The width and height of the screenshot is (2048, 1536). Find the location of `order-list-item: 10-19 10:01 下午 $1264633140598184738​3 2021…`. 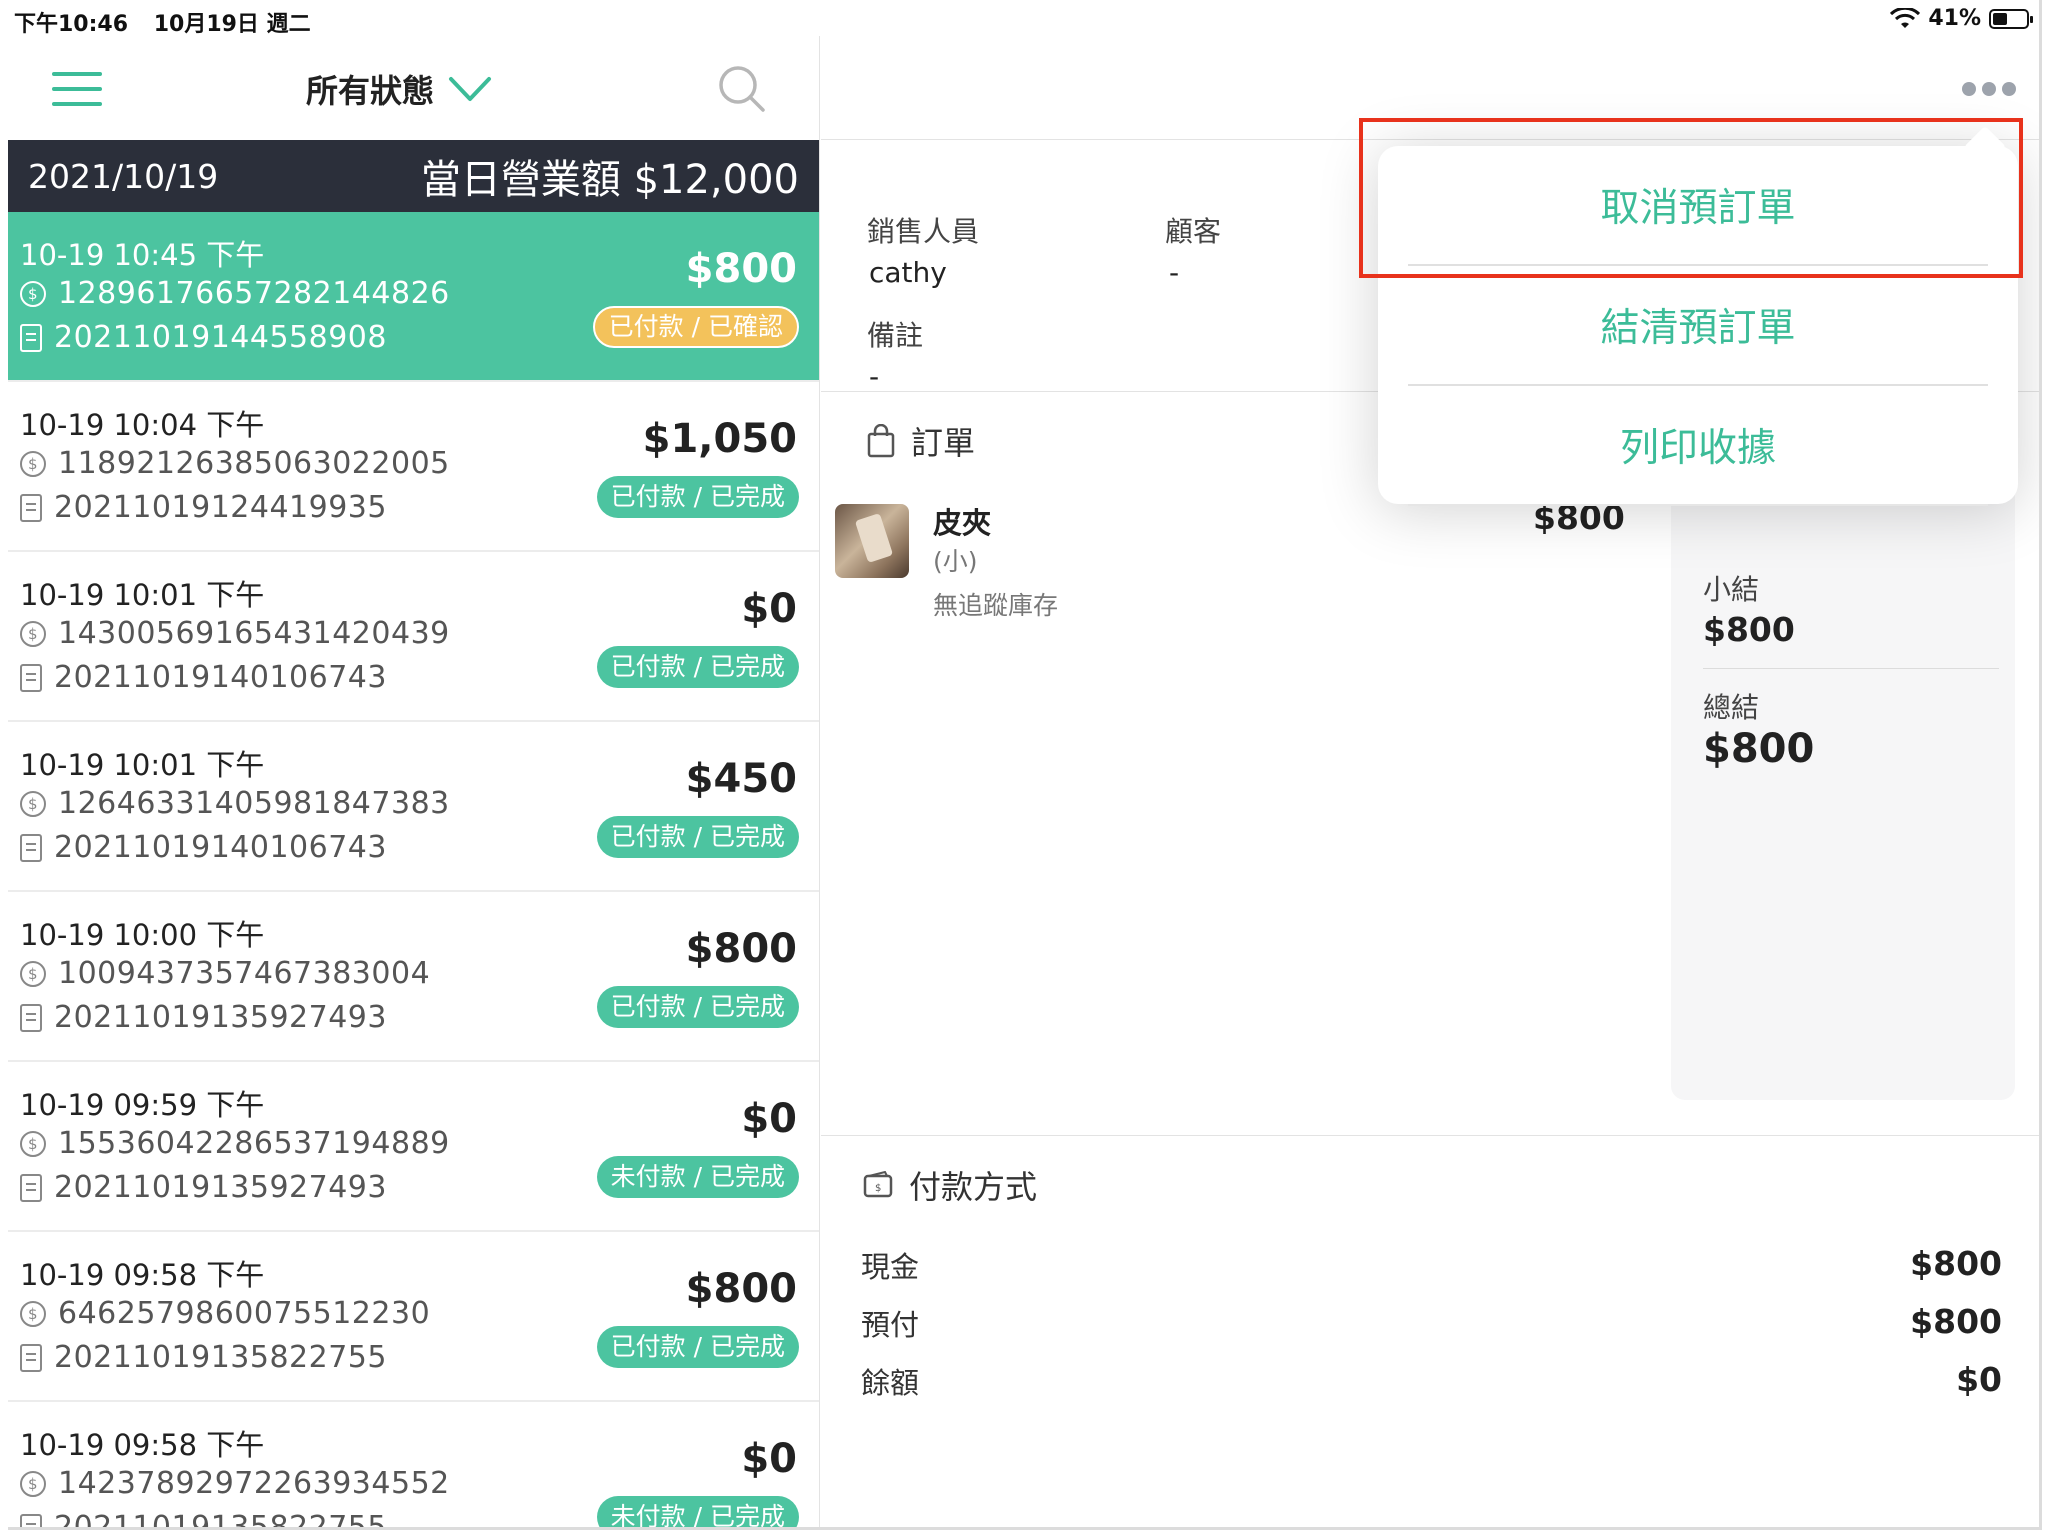

order-list-item: 10-19 10:01 下午 $1264633140598184738​3 2021… is located at coordinates (413, 807).